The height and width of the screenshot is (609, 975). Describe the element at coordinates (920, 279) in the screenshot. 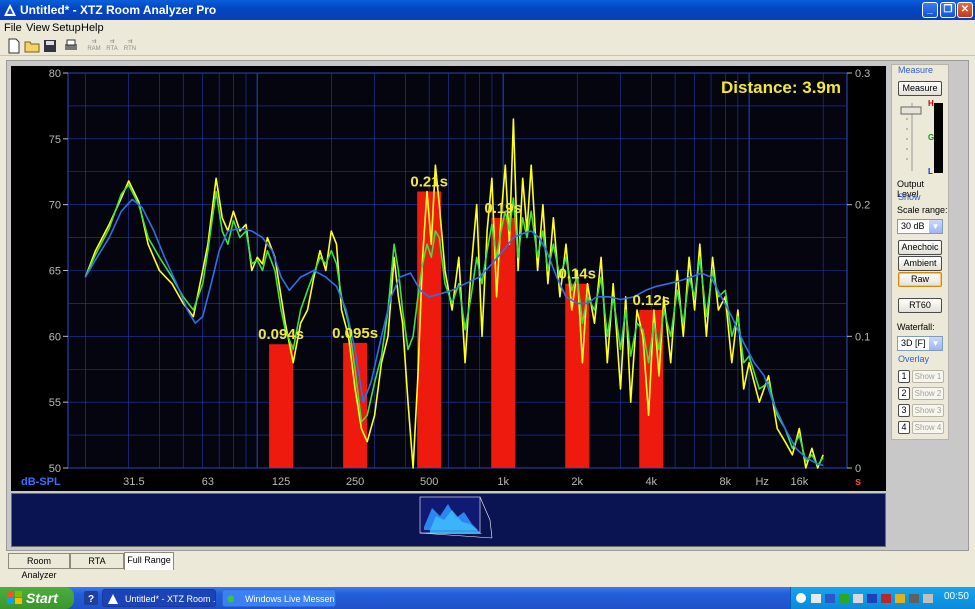

I see `raw-button: Raw` at that location.